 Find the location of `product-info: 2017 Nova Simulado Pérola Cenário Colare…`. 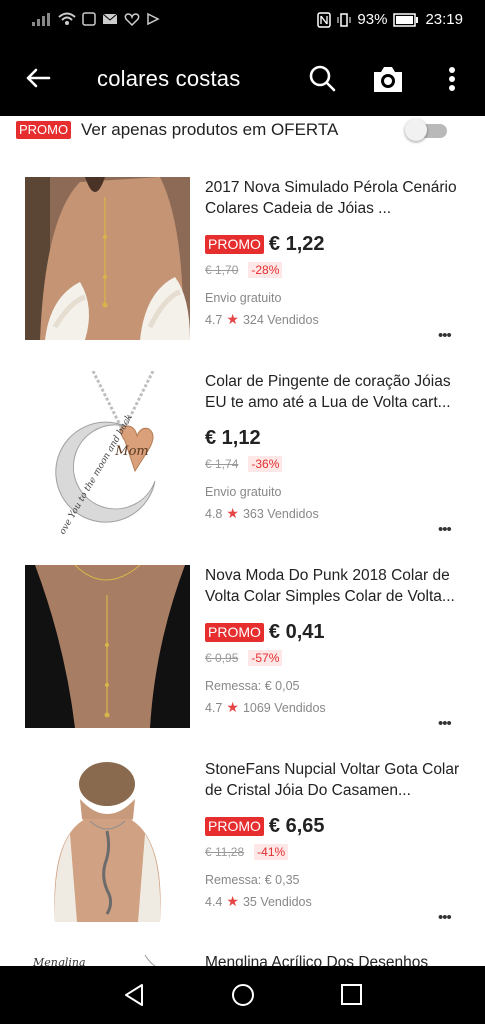

product-info: 2017 Nova Simulado Pérola Cenário Colare… is located at coordinates (335, 252).